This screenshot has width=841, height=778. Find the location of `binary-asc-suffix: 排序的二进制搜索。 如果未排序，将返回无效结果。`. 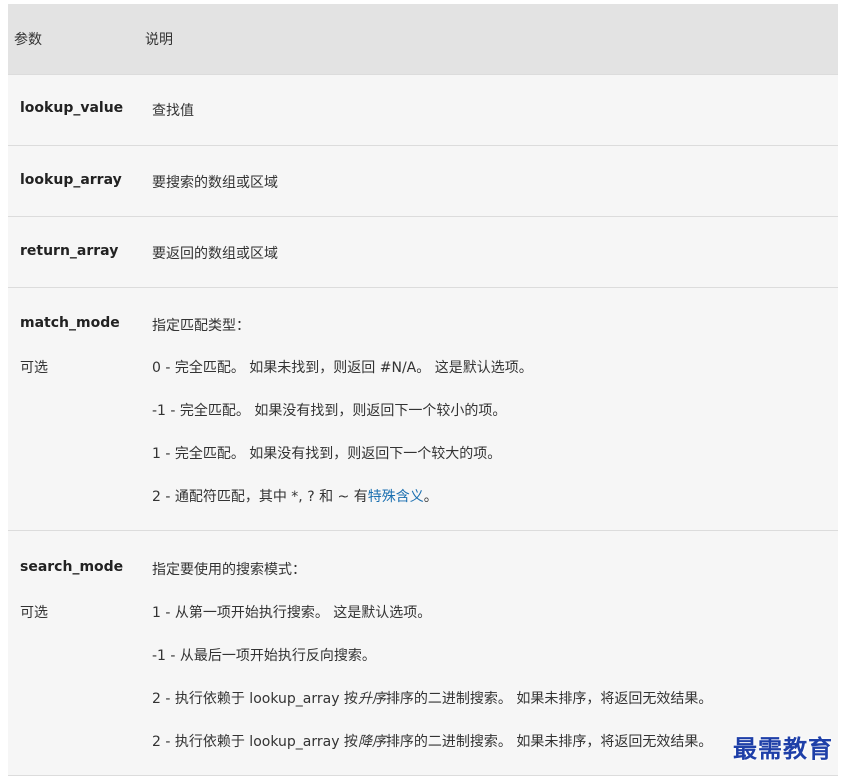

binary-asc-suffix: 排序的二进制搜索。 如果未排序，将返回无效结果。 is located at coordinates (549, 699).